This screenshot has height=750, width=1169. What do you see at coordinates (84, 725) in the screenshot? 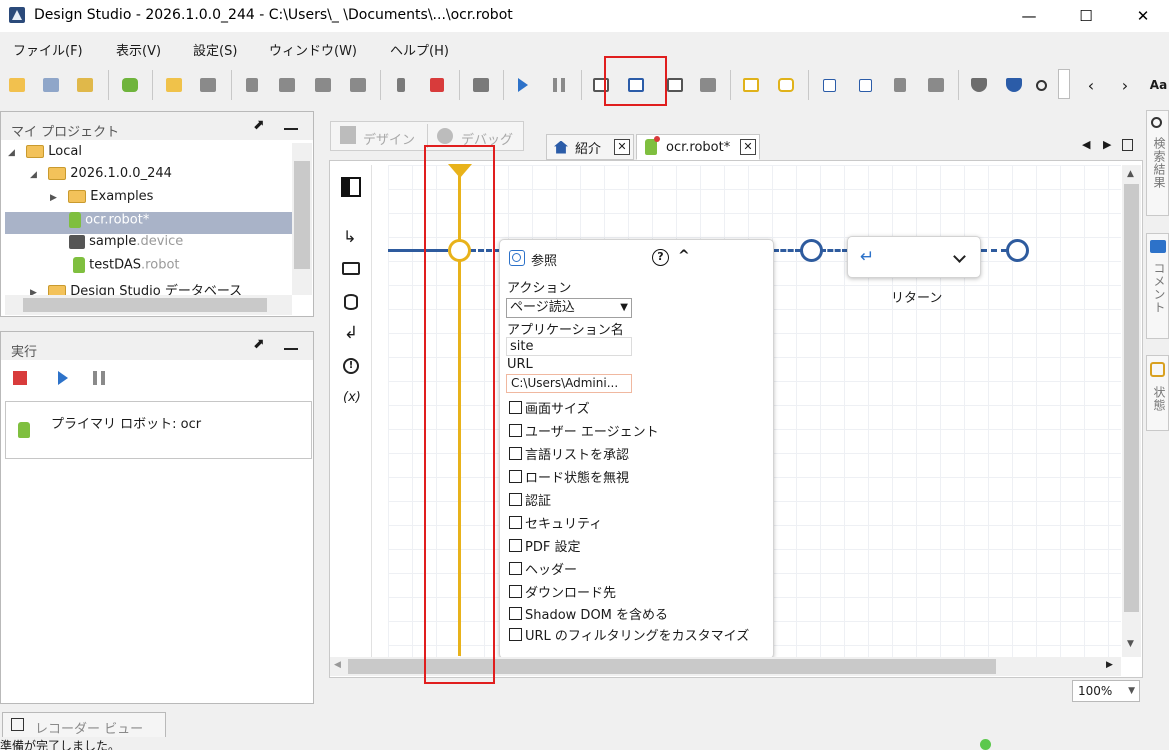
I see `recorder-view-tab: レコーダー ビュー` at bounding box center [84, 725].